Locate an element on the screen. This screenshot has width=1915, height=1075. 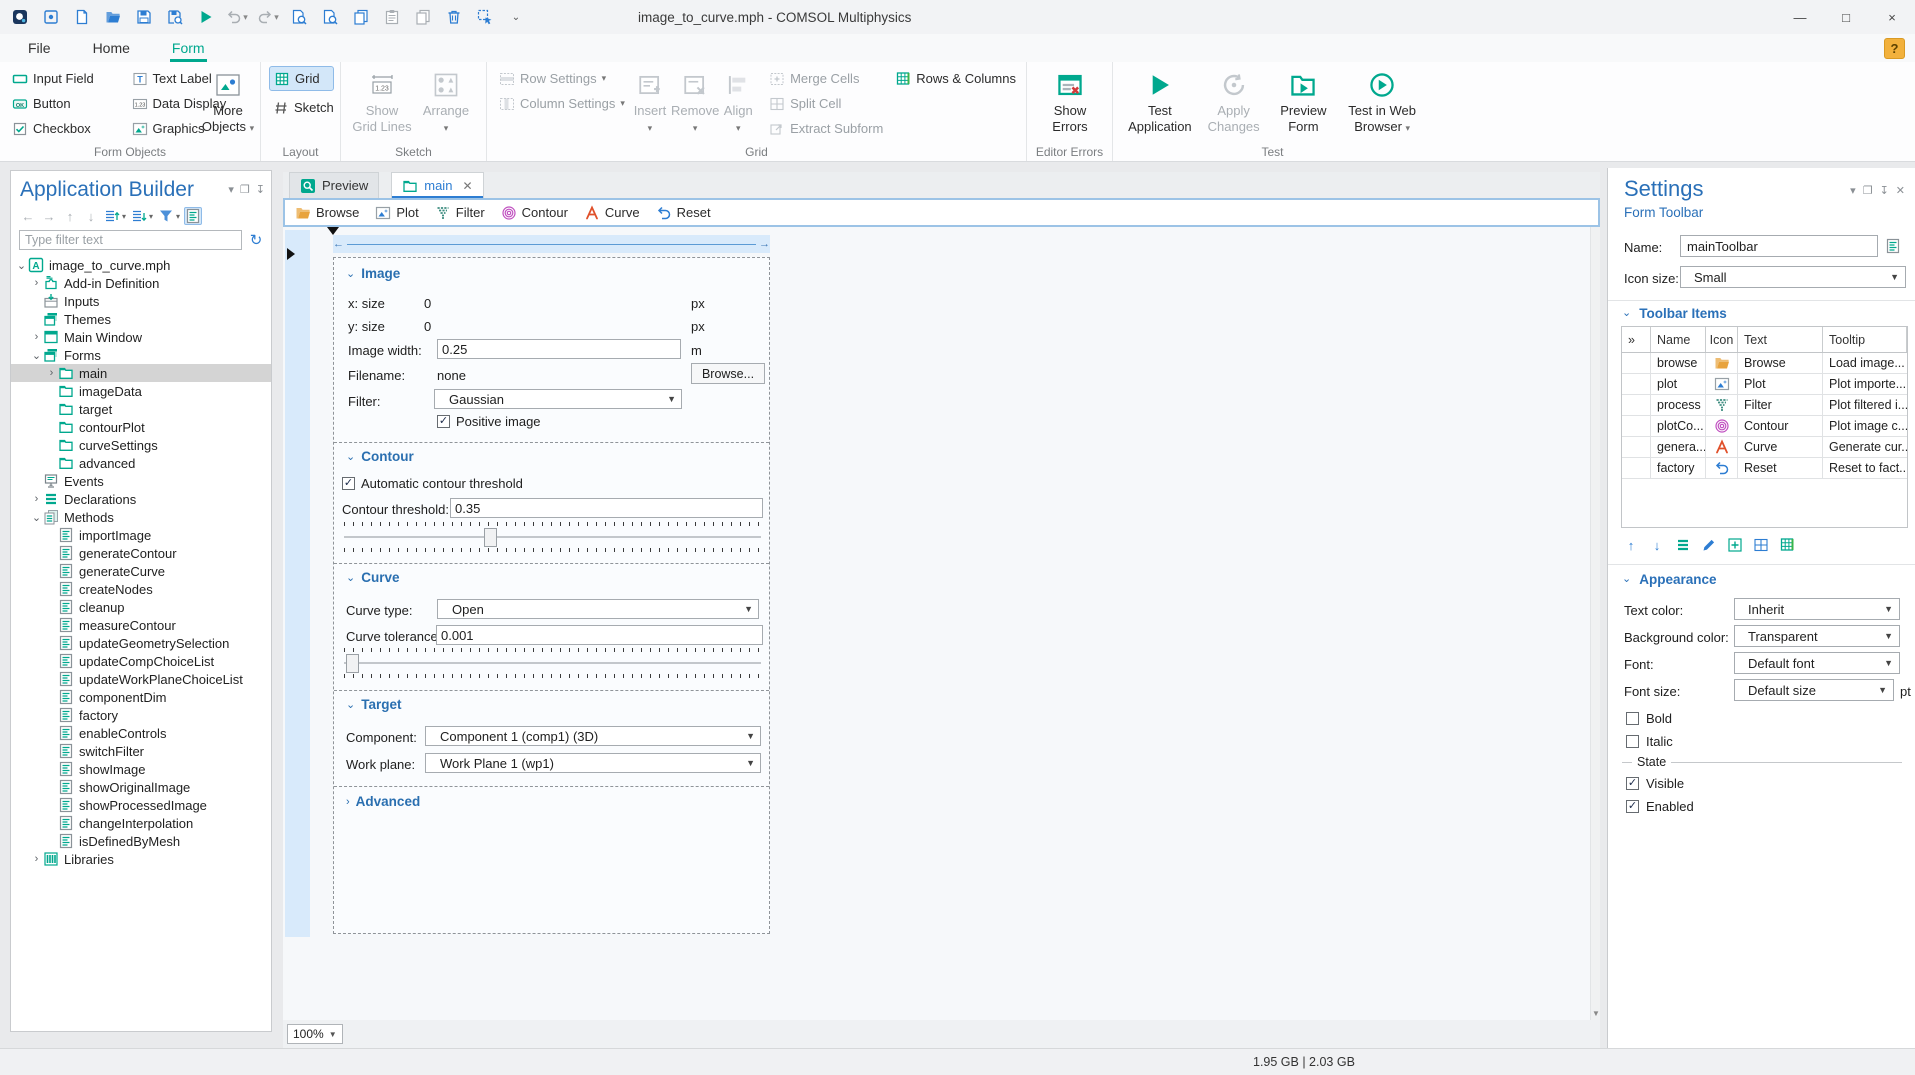
tree-item-createNodes: createNodes is located at coordinates (141, 589).